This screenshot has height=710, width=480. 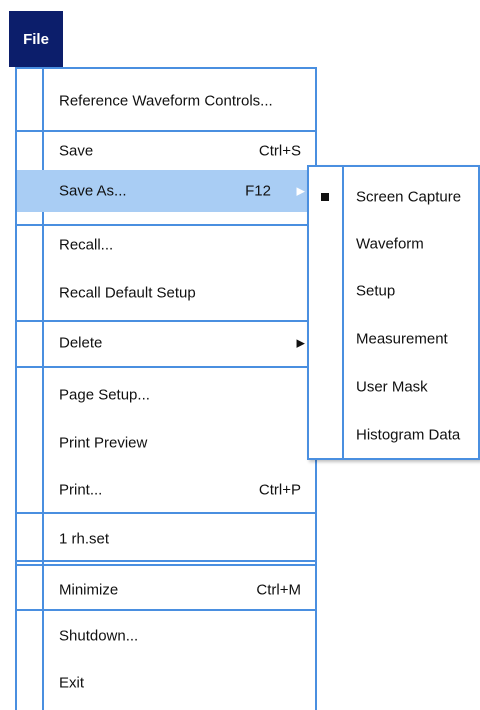 I want to click on menu-item-save-as: Save As... F12 ▶, so click(x=166, y=191).